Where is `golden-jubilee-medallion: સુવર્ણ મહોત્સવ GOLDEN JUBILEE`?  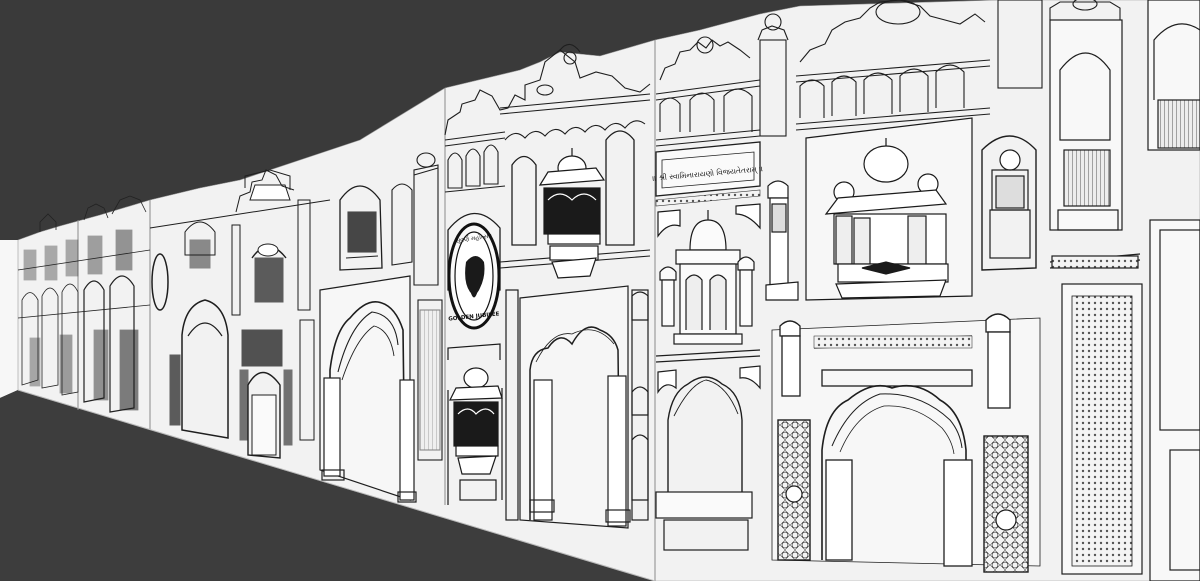
golden-jubilee-medallion: સુવર્ણ મહોત્સવ GOLDEN JUBILEE is located at coordinates (474, 271).